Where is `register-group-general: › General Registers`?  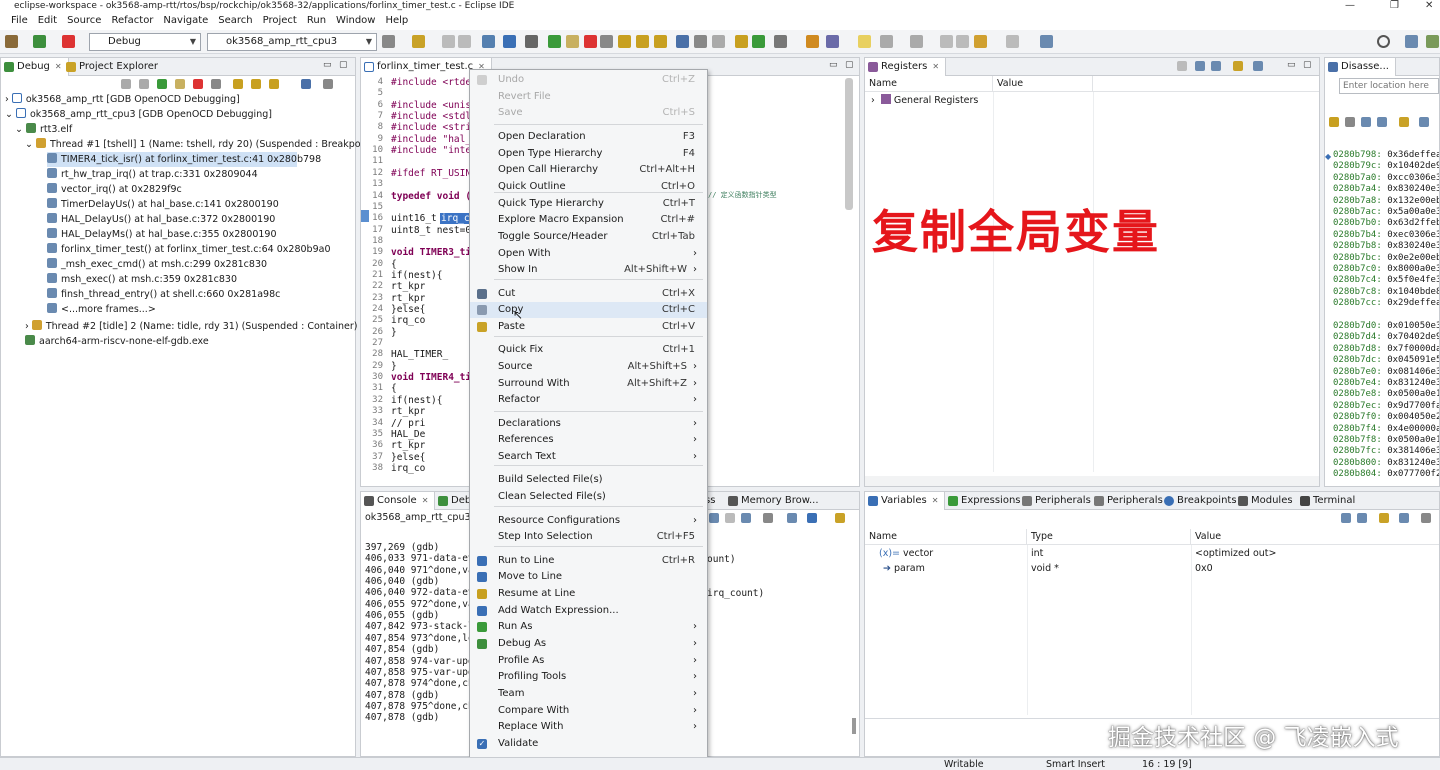
register-group-general: › General Registers is located at coordinates (922, 100).